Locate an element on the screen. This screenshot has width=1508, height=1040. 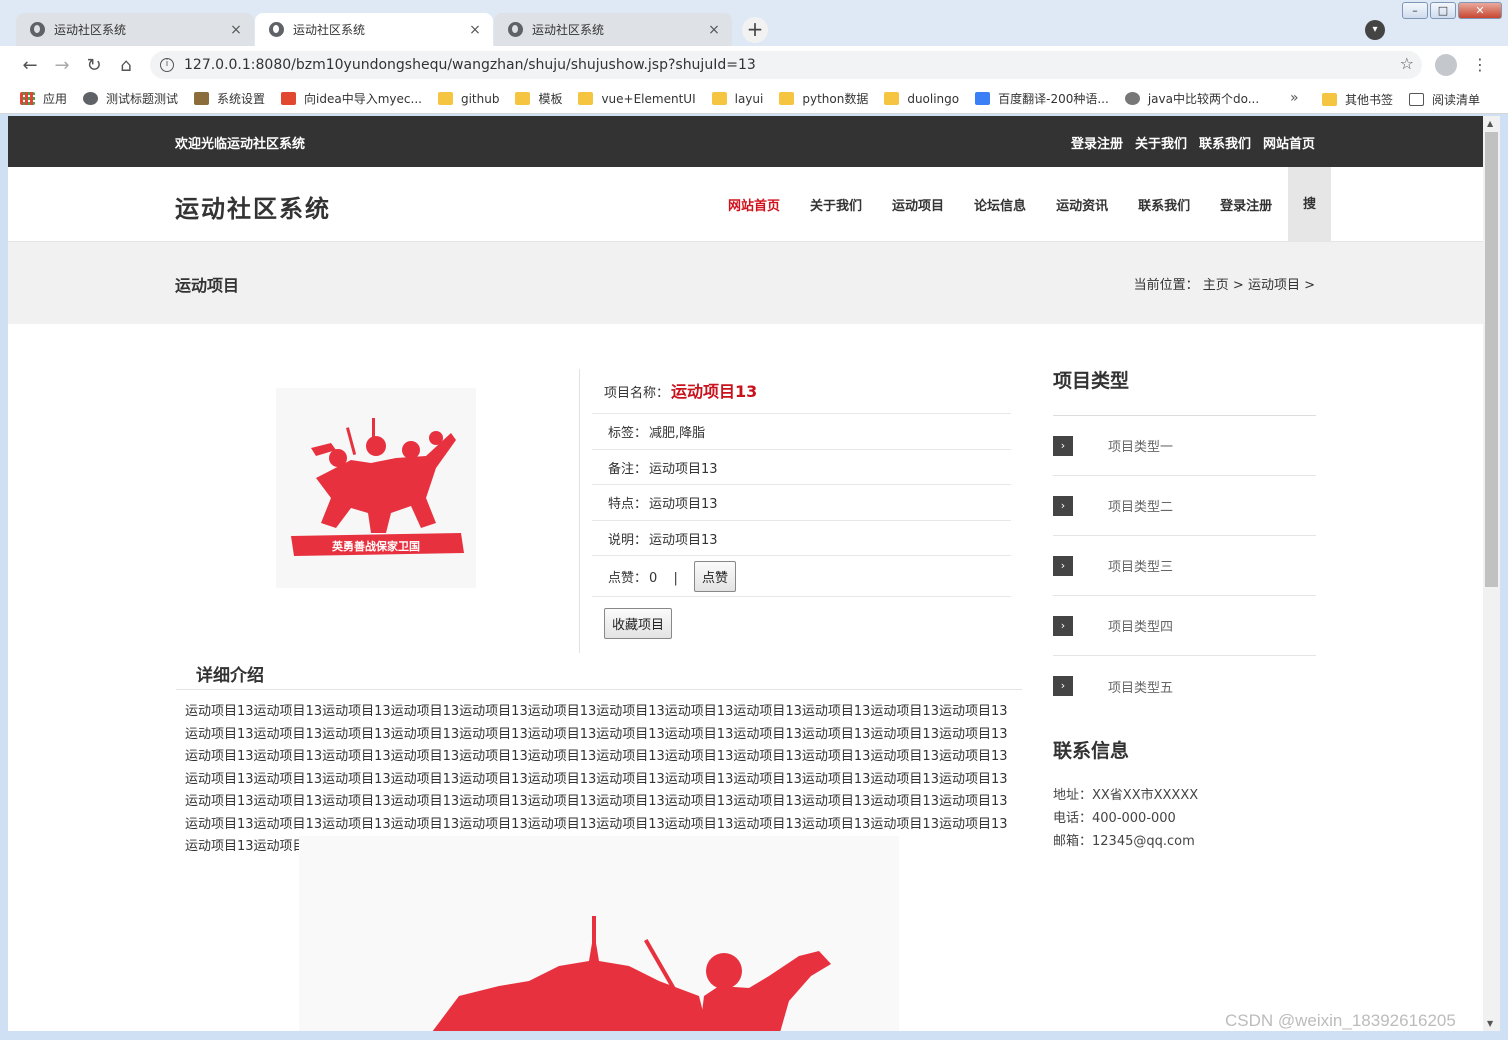
other-bookmarks: 其他书签 is located at coordinates (1357, 99).